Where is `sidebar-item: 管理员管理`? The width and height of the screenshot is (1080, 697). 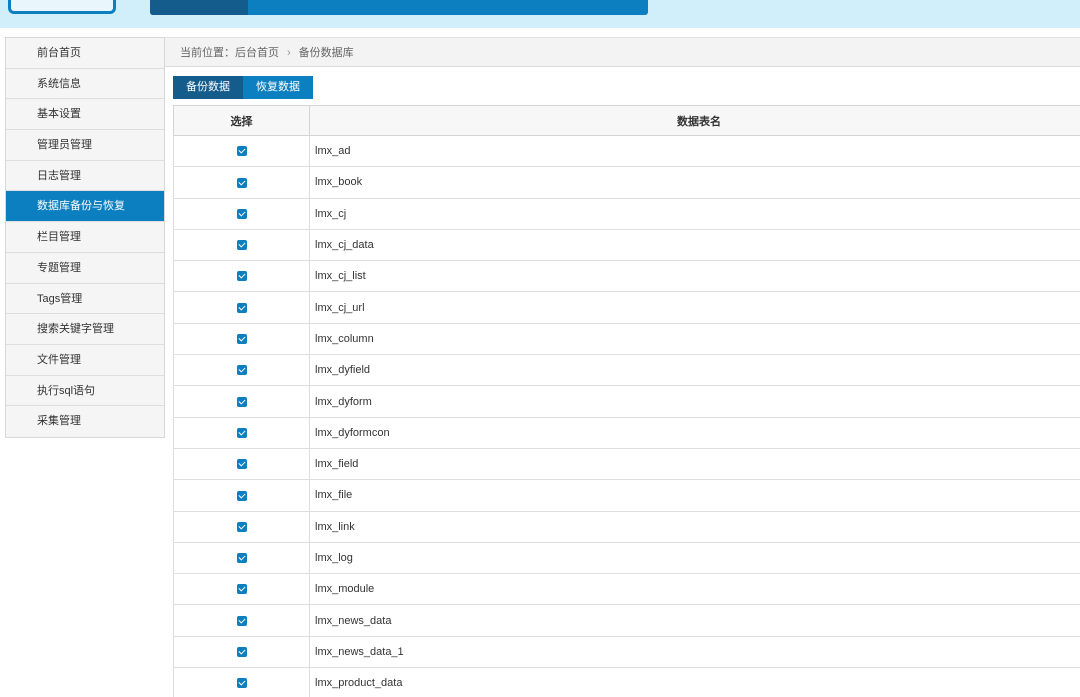 sidebar-item: 管理员管理 is located at coordinates (85, 145).